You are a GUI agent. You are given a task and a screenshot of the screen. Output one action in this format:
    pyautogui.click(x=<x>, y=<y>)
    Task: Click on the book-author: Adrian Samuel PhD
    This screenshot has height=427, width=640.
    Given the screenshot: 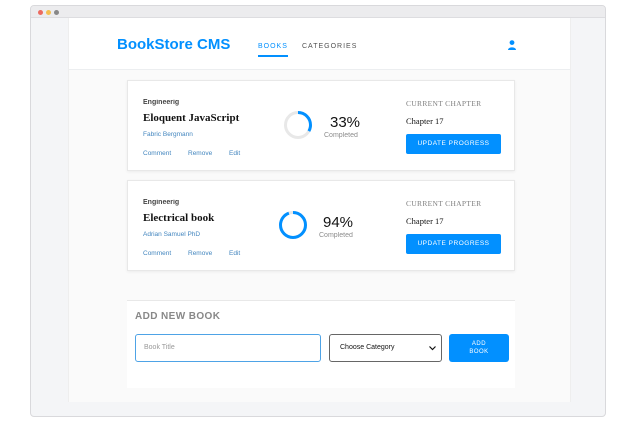 What is the action you would take?
    pyautogui.click(x=171, y=234)
    